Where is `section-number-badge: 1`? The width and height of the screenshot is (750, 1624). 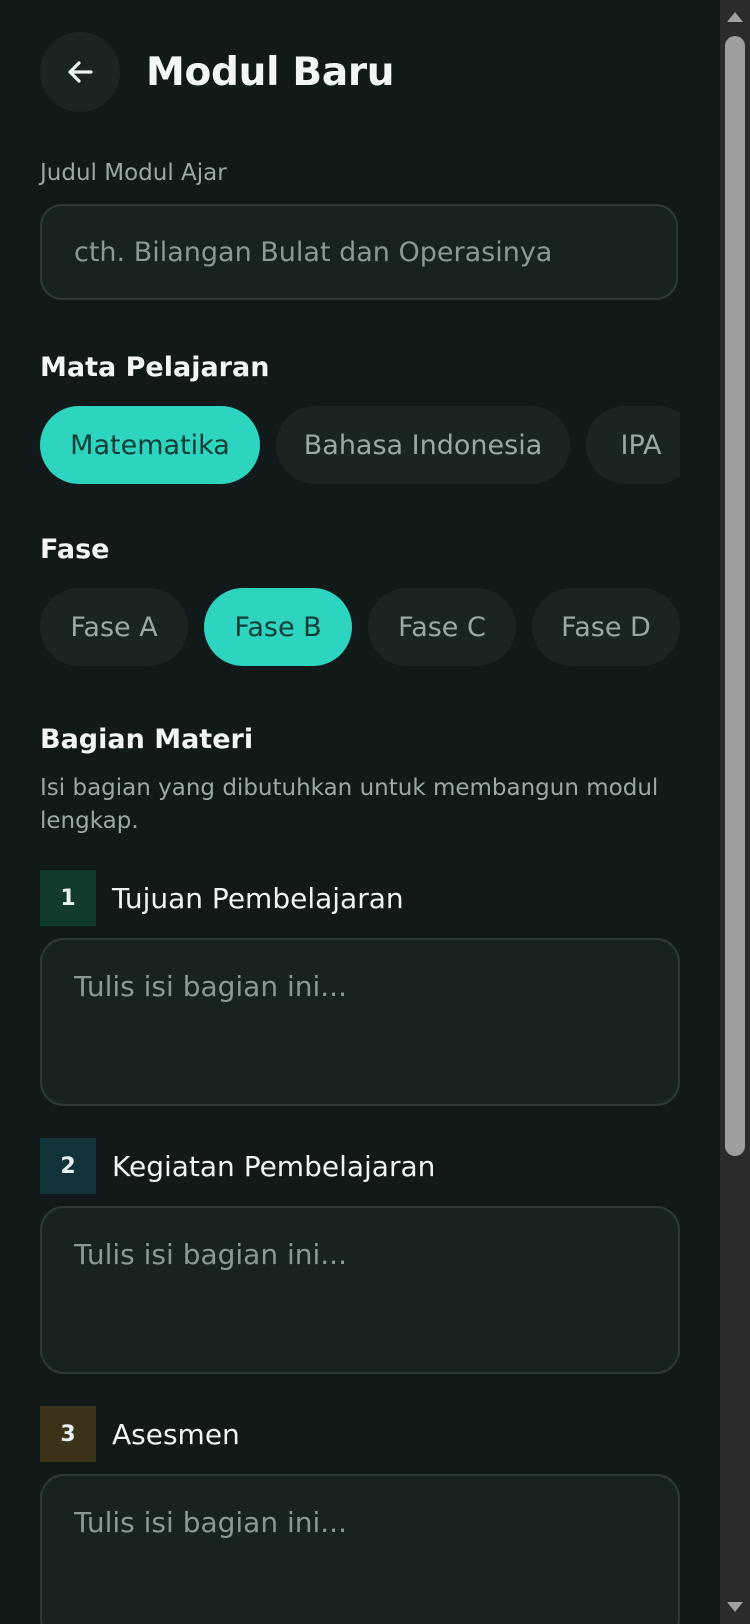 section-number-badge: 1 is located at coordinates (68, 898).